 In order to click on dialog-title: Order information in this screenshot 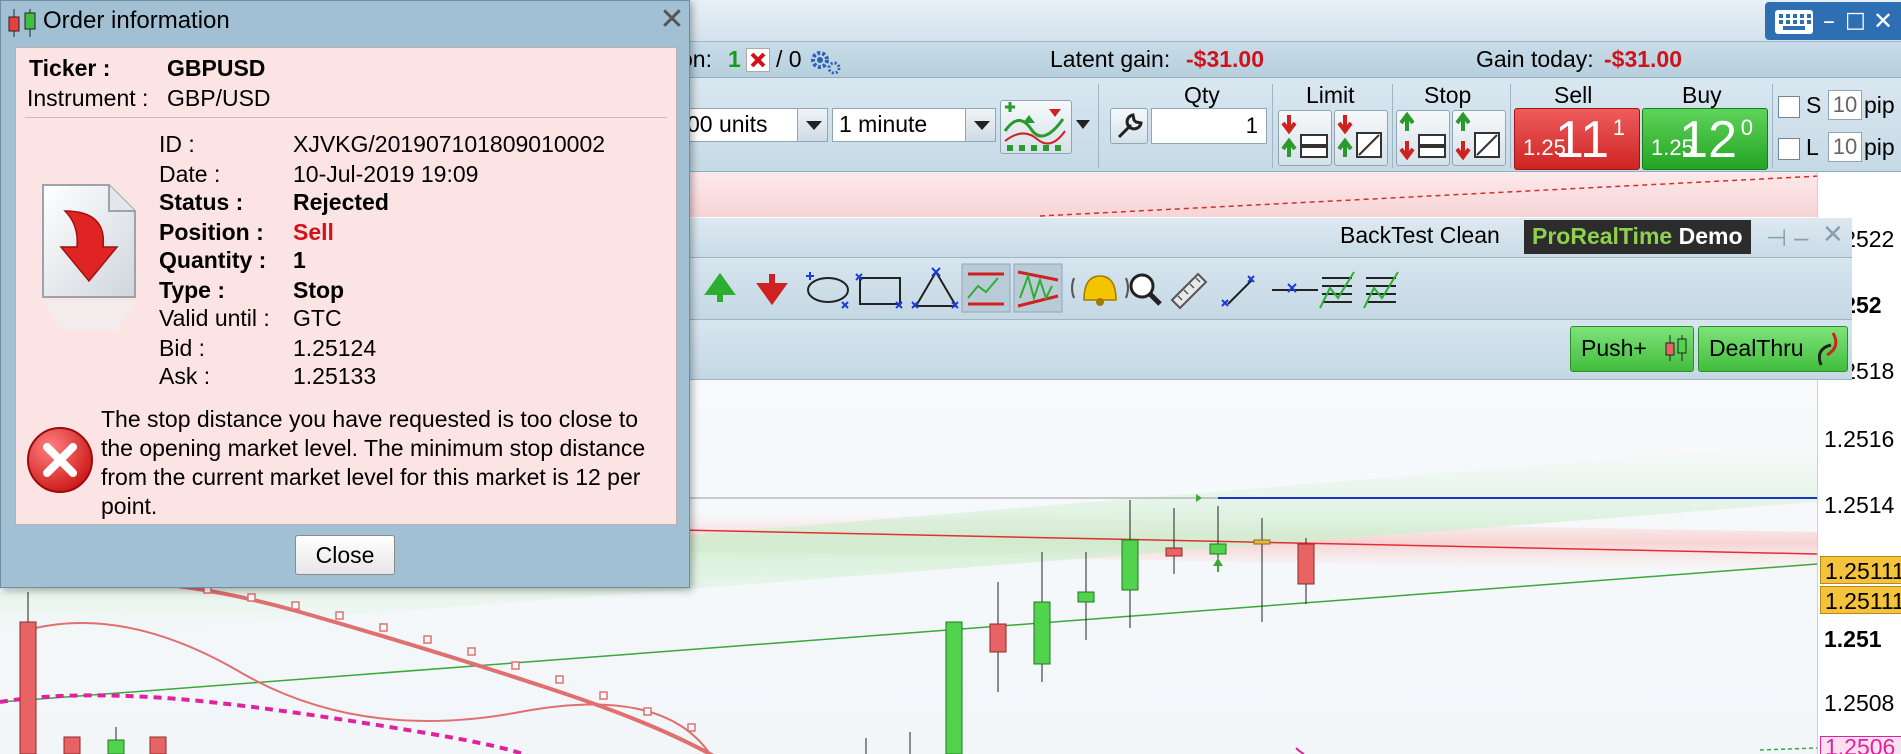, I will do `click(136, 20)`.